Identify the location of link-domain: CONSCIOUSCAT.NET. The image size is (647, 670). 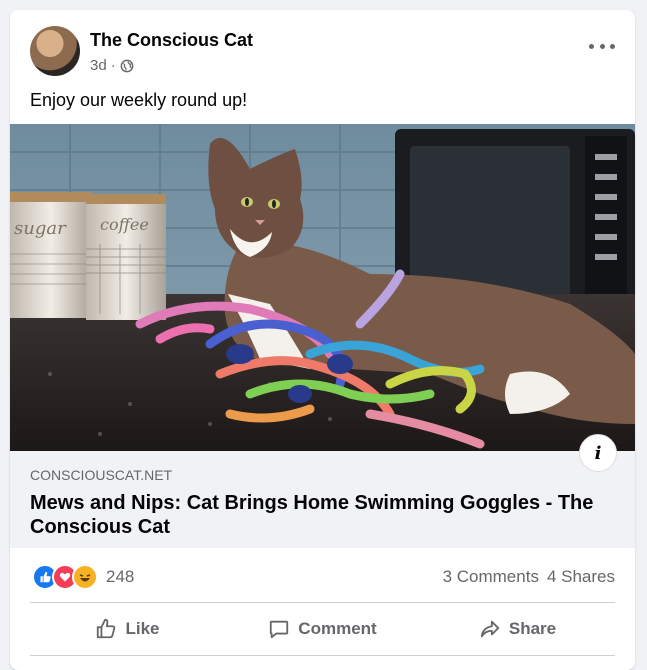
(101, 475).